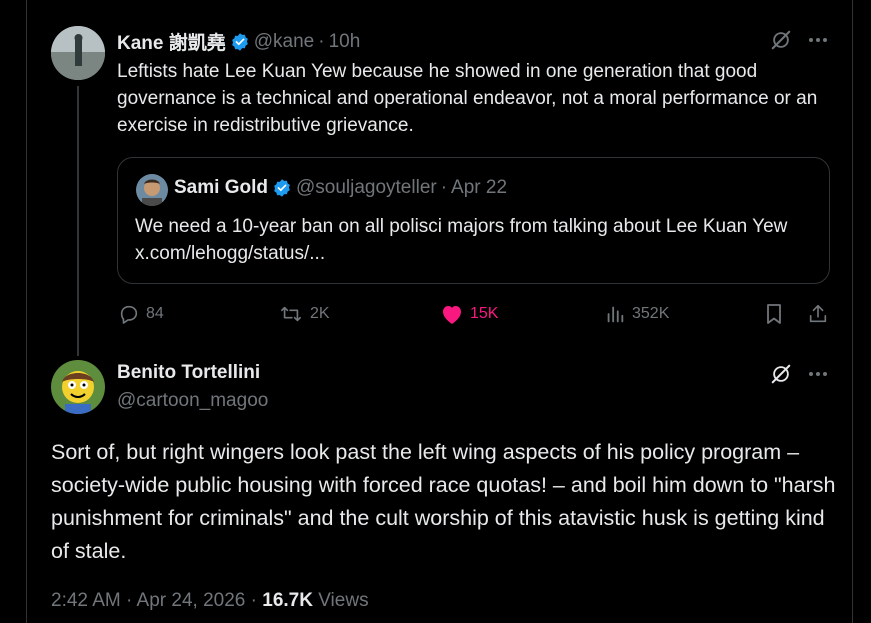 The width and height of the screenshot is (871, 623). What do you see at coordinates (340, 600) in the screenshot?
I see `views-label: Views` at bounding box center [340, 600].